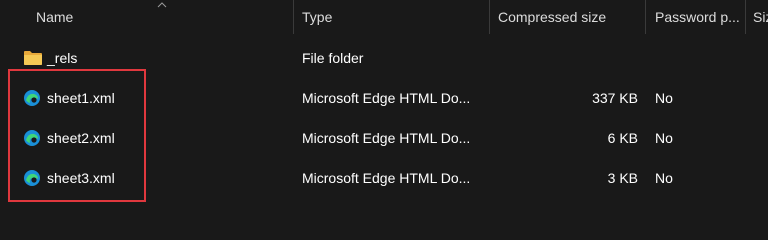 The image size is (768, 240). What do you see at coordinates (81, 98) in the screenshot?
I see `file-name: sheet1.xml` at bounding box center [81, 98].